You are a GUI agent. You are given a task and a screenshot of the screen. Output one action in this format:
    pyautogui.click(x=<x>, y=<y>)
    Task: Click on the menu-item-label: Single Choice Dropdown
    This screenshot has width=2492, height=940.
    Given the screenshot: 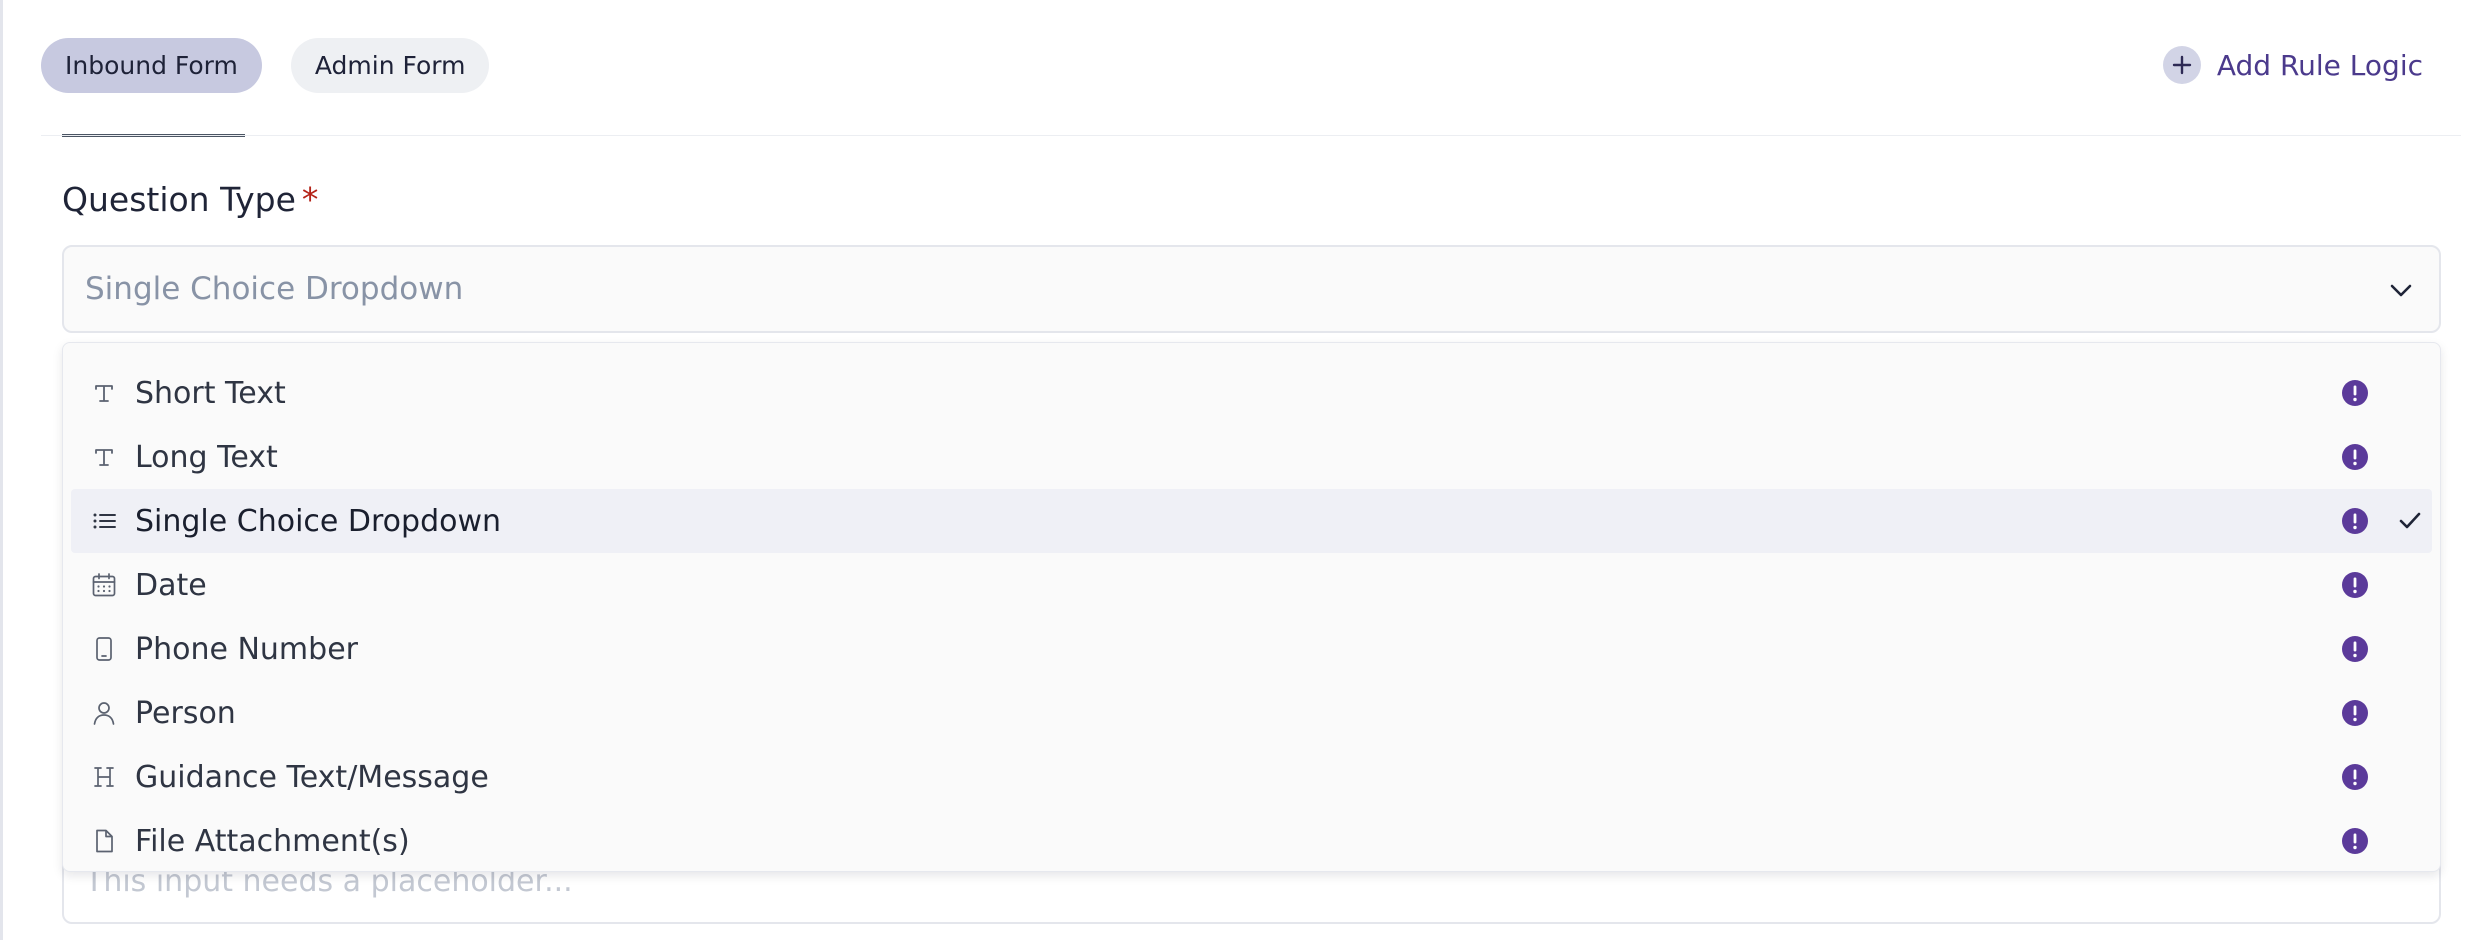 What is the action you would take?
    pyautogui.click(x=318, y=521)
    